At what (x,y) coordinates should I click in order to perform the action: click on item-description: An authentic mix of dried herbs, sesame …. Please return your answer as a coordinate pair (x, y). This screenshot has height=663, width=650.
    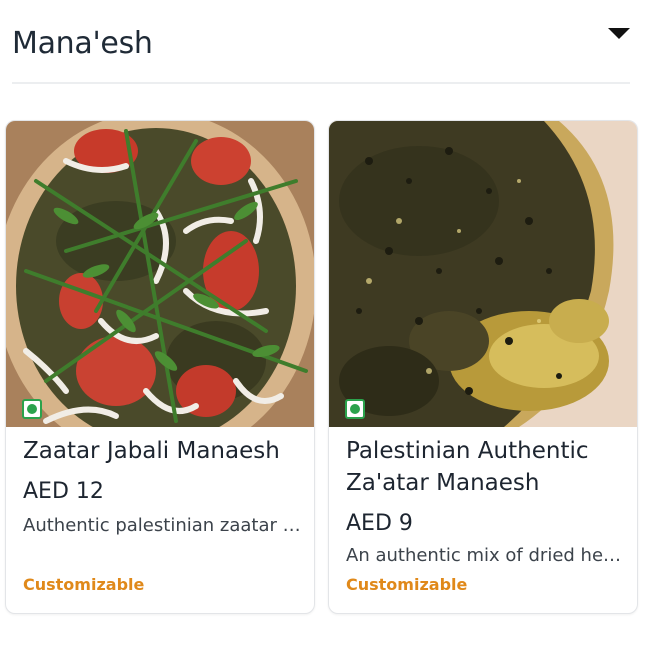
    Looking at the image, I should click on (487, 555).